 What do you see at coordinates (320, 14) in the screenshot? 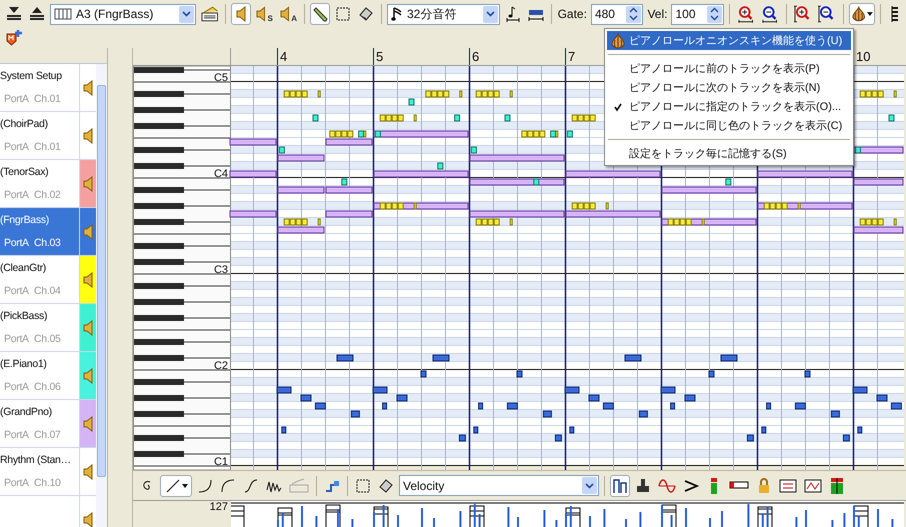
I see `pencil-button` at bounding box center [320, 14].